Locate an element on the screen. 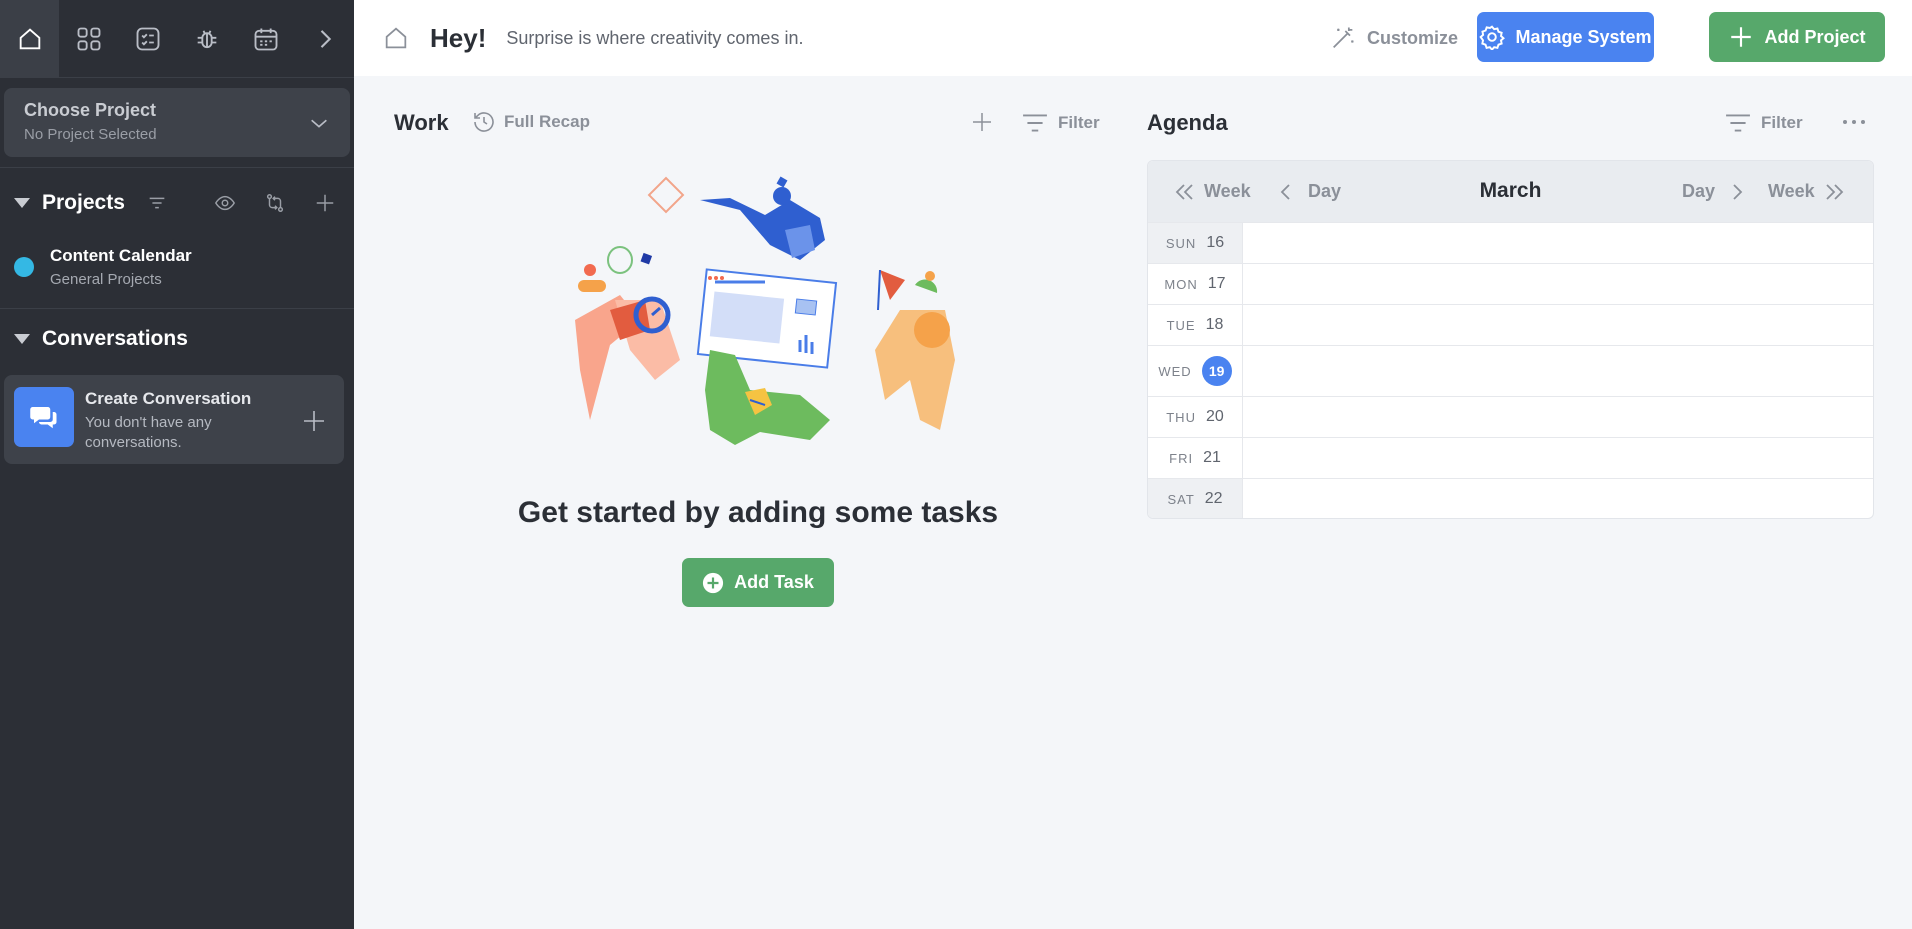 The width and height of the screenshot is (1912, 929). manage-system-label: Manage System is located at coordinates (1583, 36).